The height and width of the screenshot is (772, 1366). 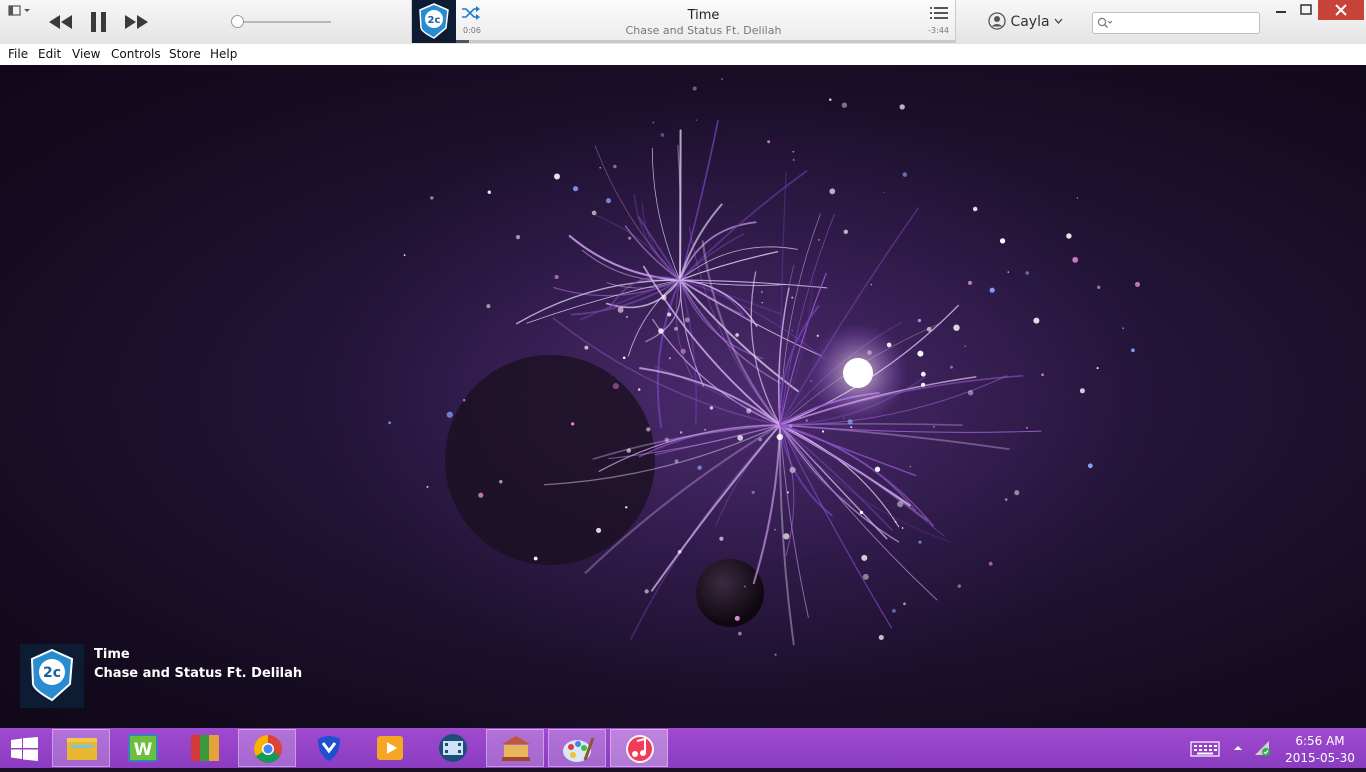 What do you see at coordinates (858, 373) in the screenshot?
I see `bright-star` at bounding box center [858, 373].